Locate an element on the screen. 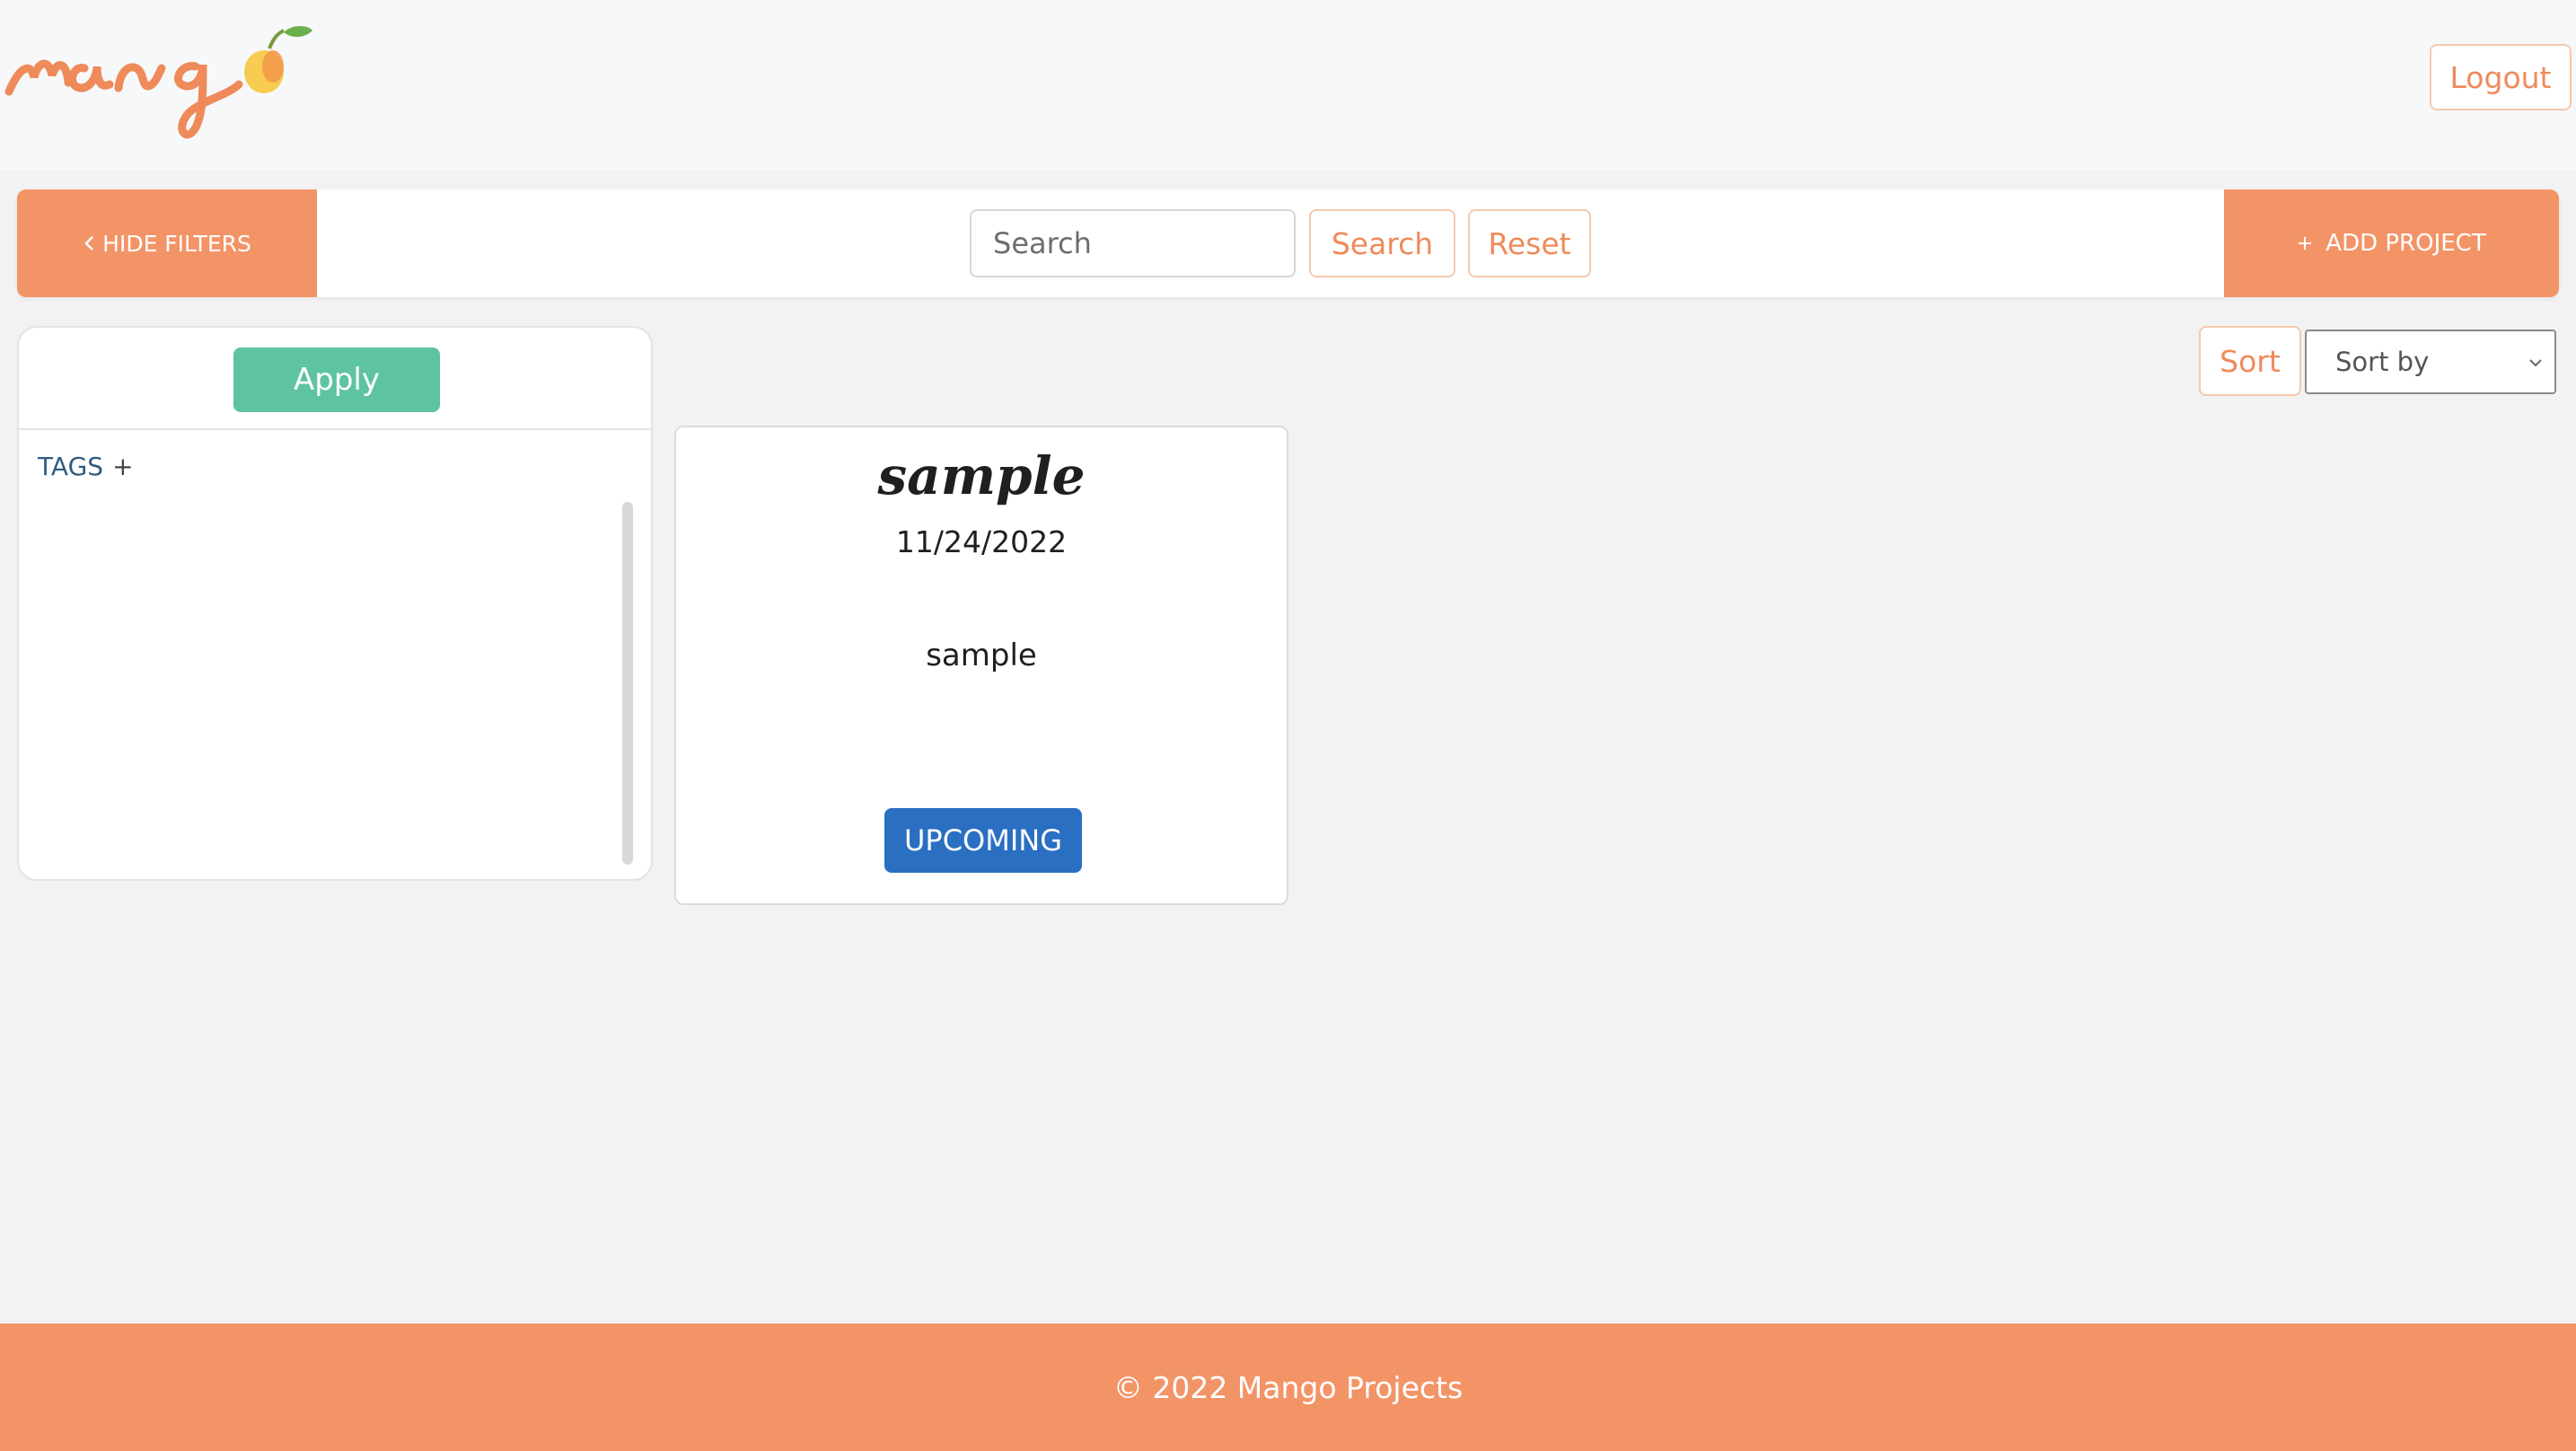 Image resolution: width=2576 pixels, height=1451 pixels. footer: © 2022 Mango Projects is located at coordinates (1288, 1387).